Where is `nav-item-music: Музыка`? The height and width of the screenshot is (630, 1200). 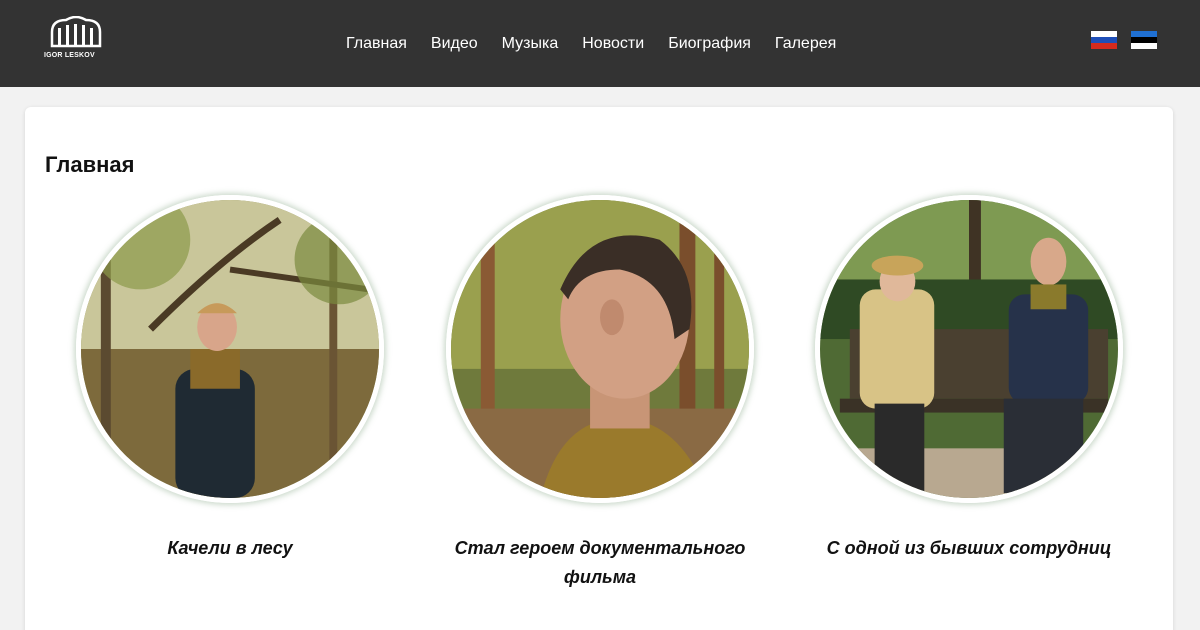
nav-item-music: Музыка is located at coordinates (530, 44).